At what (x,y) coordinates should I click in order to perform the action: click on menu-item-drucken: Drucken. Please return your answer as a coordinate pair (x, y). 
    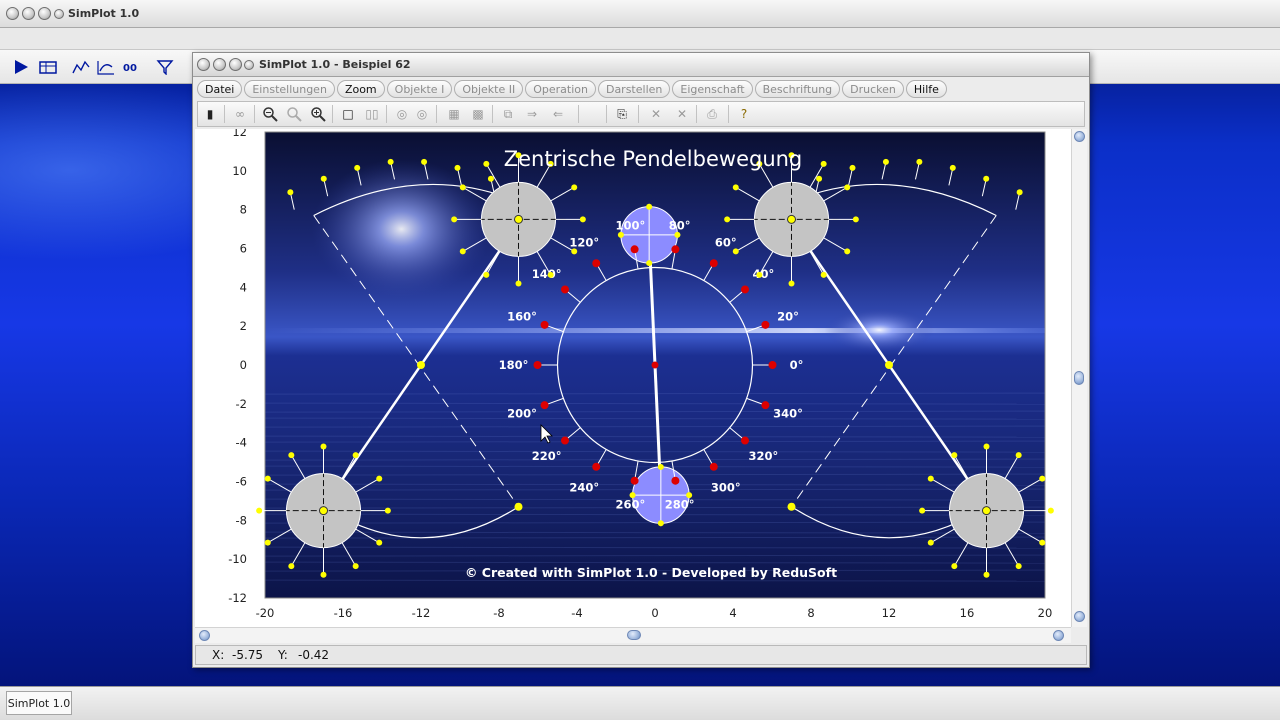
    Looking at the image, I should click on (873, 89).